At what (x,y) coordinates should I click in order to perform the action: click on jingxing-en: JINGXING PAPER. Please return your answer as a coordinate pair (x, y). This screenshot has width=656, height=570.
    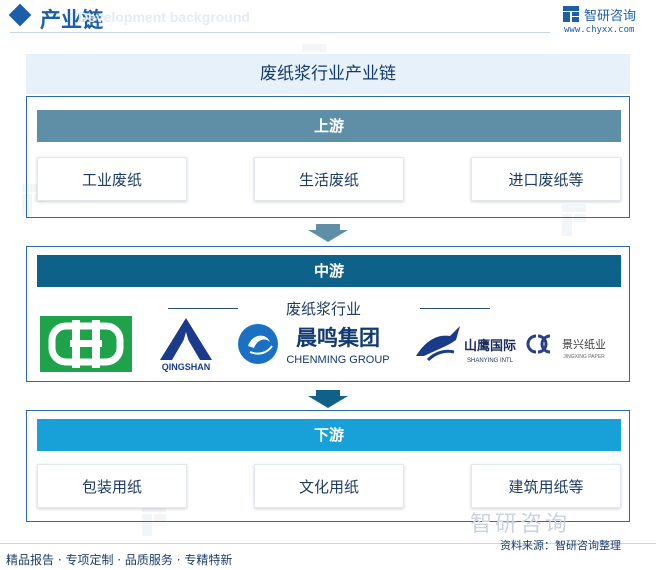
    Looking at the image, I should click on (584, 357).